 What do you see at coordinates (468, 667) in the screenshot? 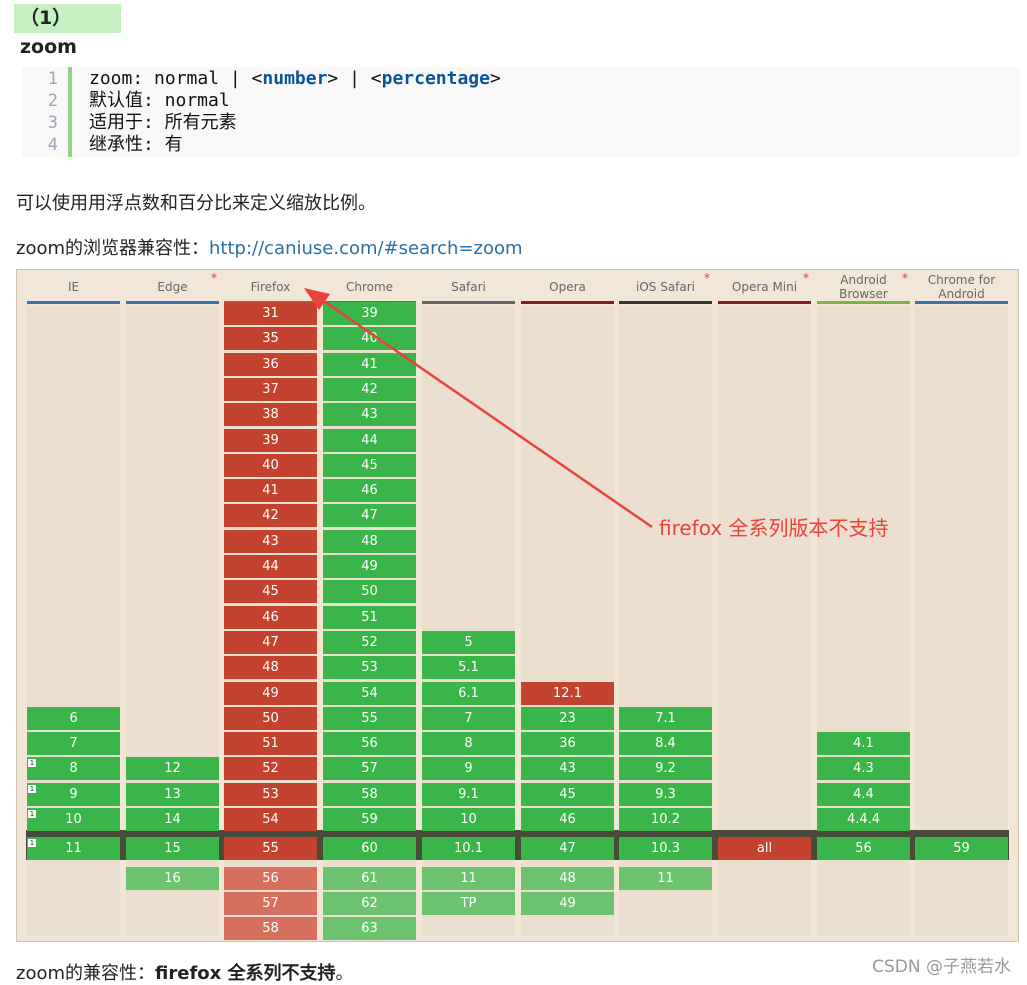
I see `version-cell: 5.1` at bounding box center [468, 667].